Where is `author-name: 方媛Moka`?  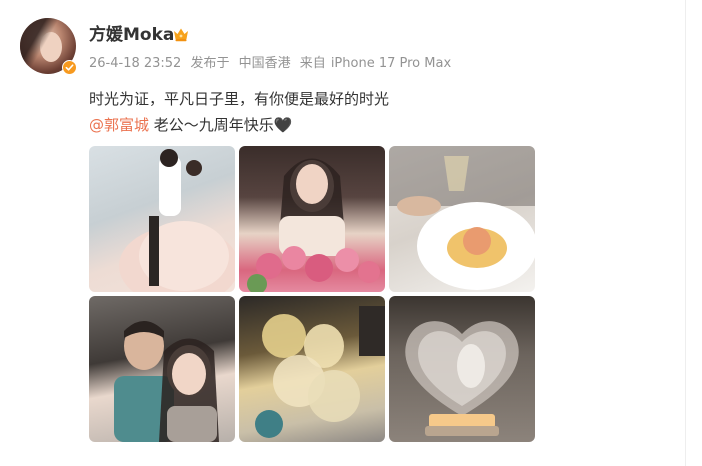
author-name: 方媛Moka is located at coordinates (131, 35).